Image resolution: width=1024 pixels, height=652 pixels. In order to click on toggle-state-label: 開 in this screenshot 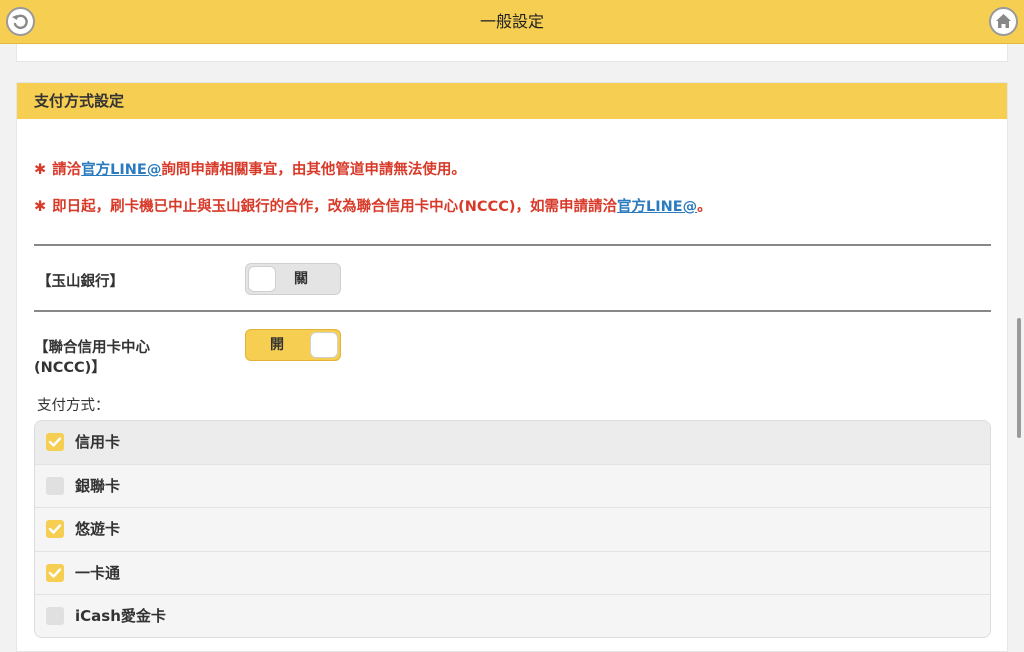, I will do `click(277, 345)`.